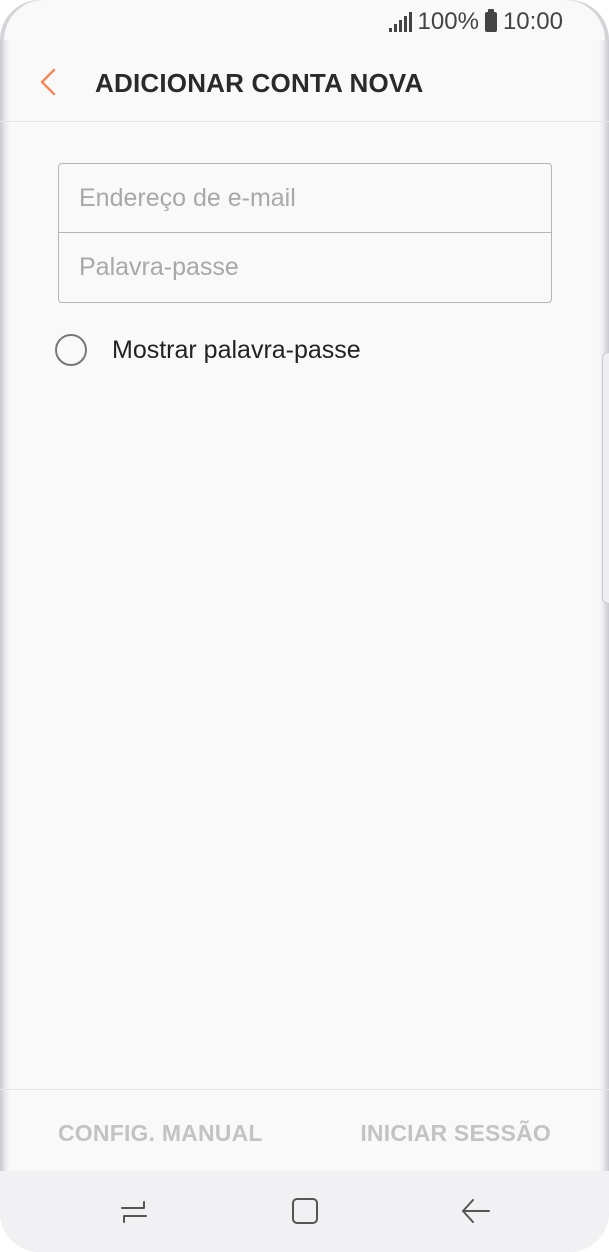 This screenshot has width=609, height=1252. I want to click on show-password-toggle: Mostrar palavra-passe, so click(208, 350).